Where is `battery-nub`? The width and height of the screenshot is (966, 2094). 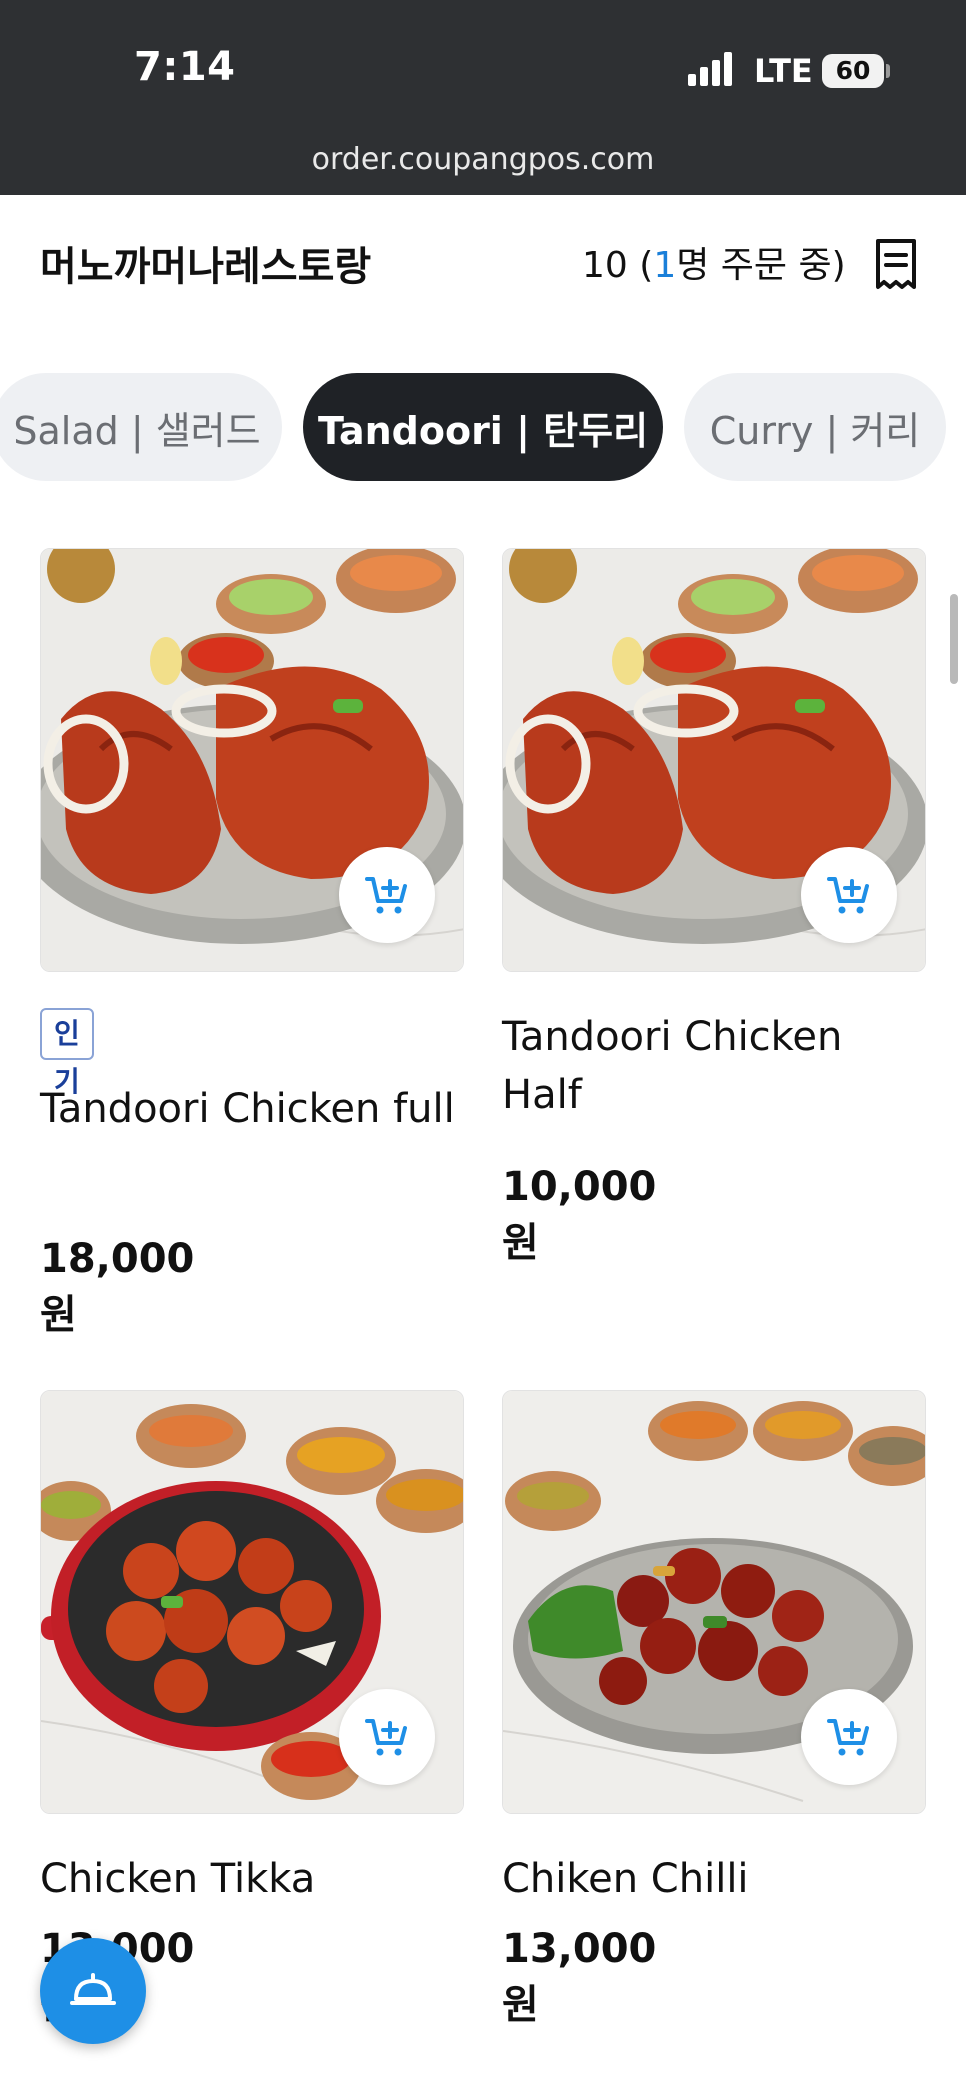 battery-nub is located at coordinates (888, 71).